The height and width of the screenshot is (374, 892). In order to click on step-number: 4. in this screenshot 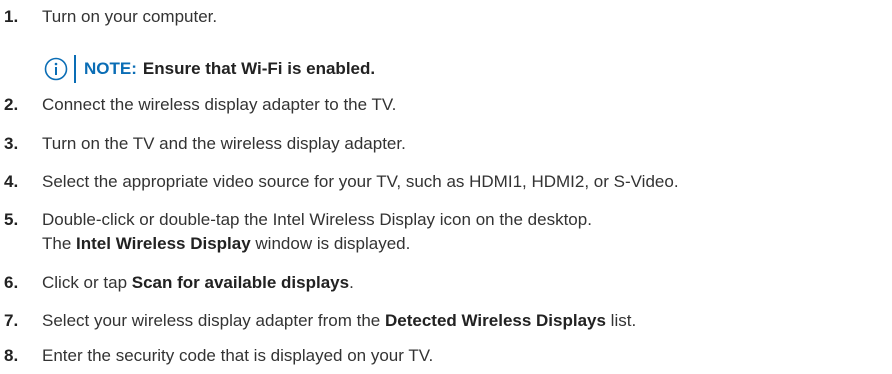, I will do `click(11, 181)`.